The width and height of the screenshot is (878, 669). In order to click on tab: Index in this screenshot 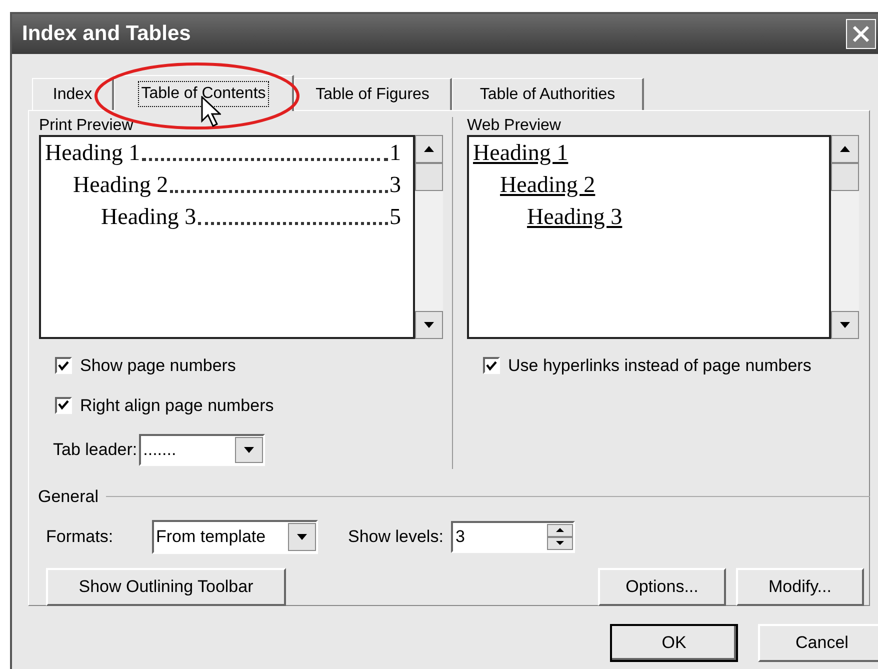, I will do `click(73, 94)`.